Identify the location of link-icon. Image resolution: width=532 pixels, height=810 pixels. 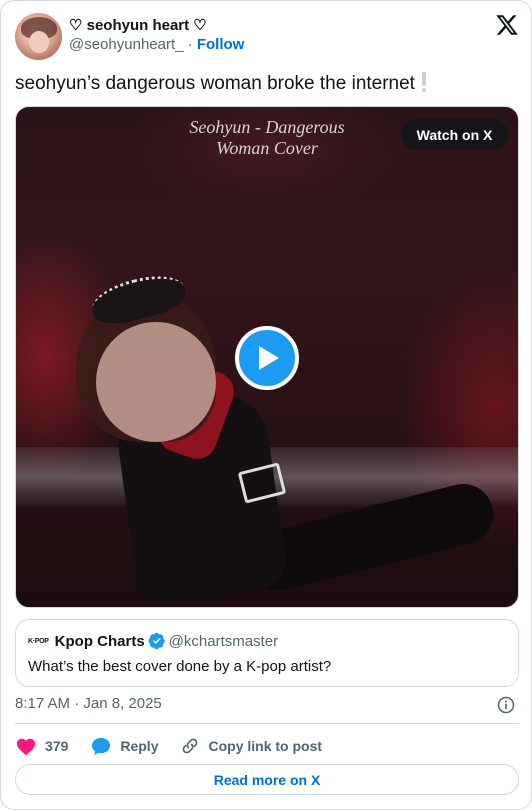
(190, 746).